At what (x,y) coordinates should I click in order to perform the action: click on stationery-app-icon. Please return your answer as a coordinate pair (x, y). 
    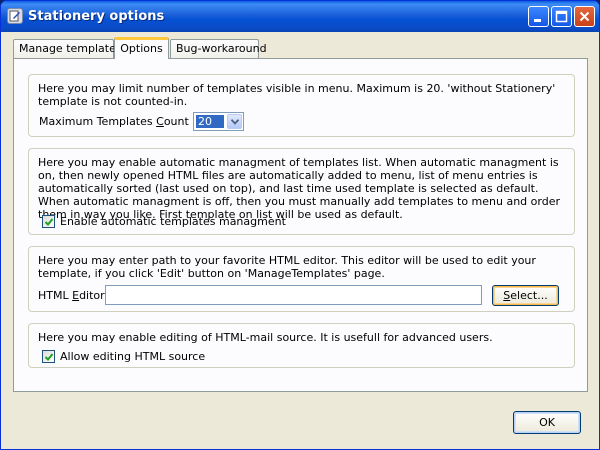
    Looking at the image, I should click on (15, 16).